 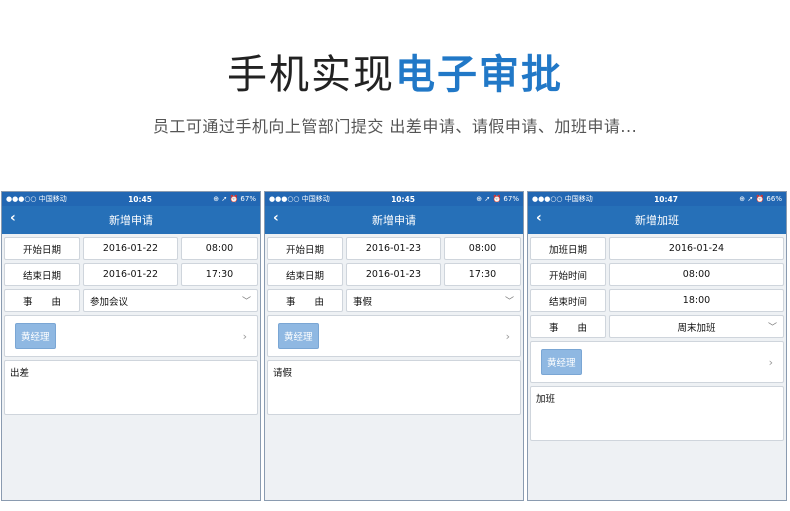 I want to click on nav-title: 新增加班, so click(x=657, y=220).